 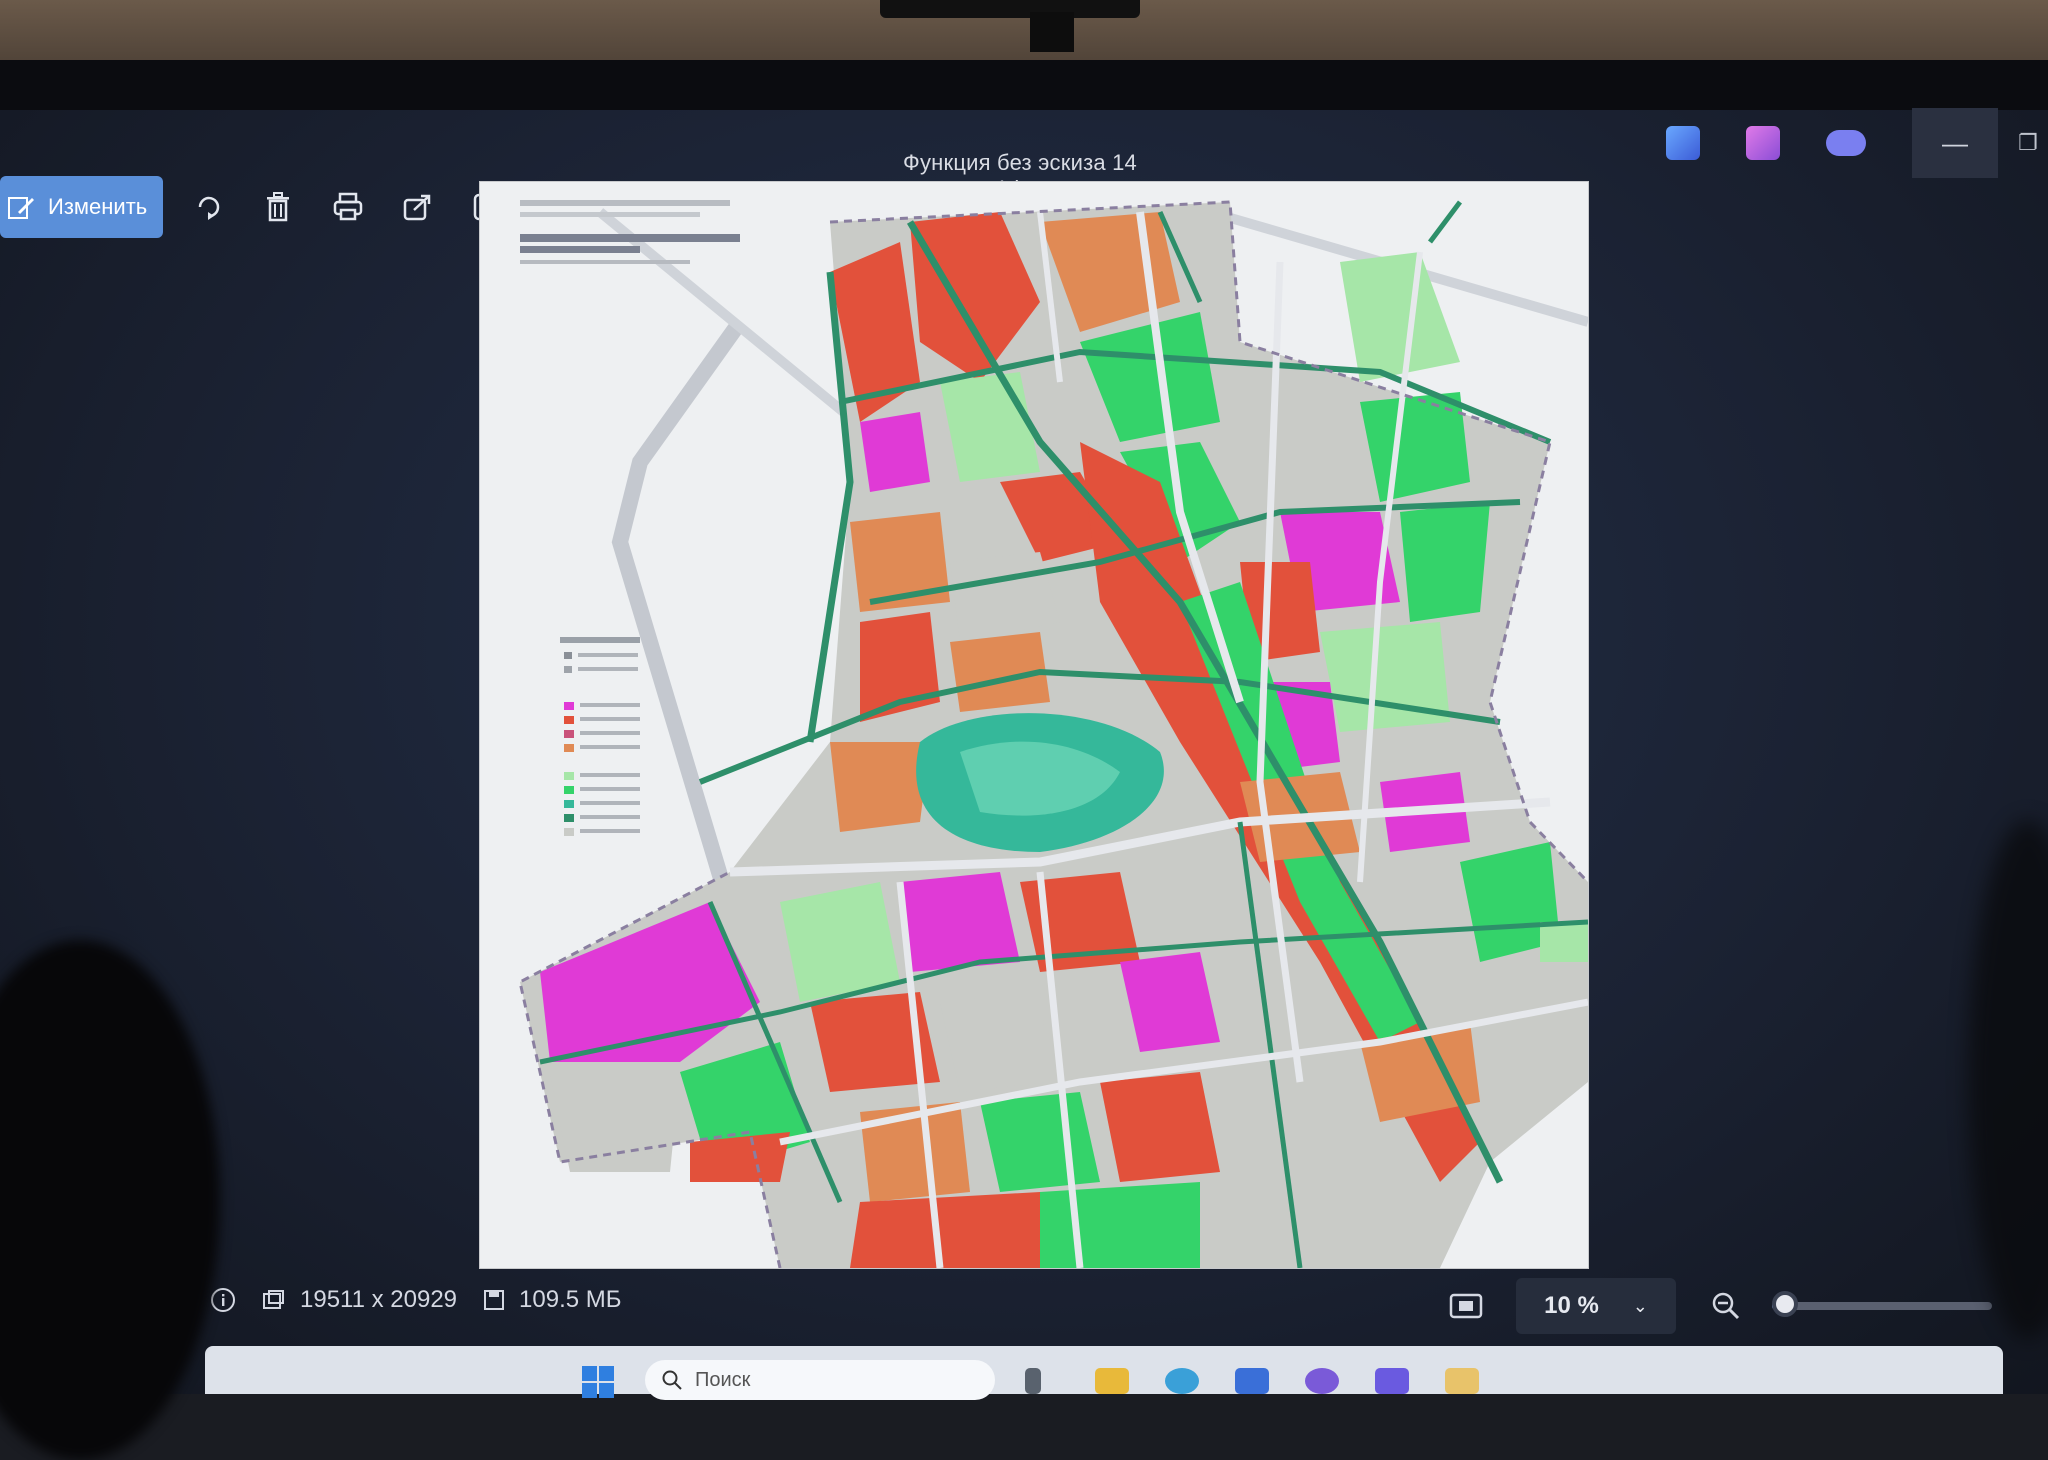 I want to click on webcam-mount, so click(x=1052, y=32).